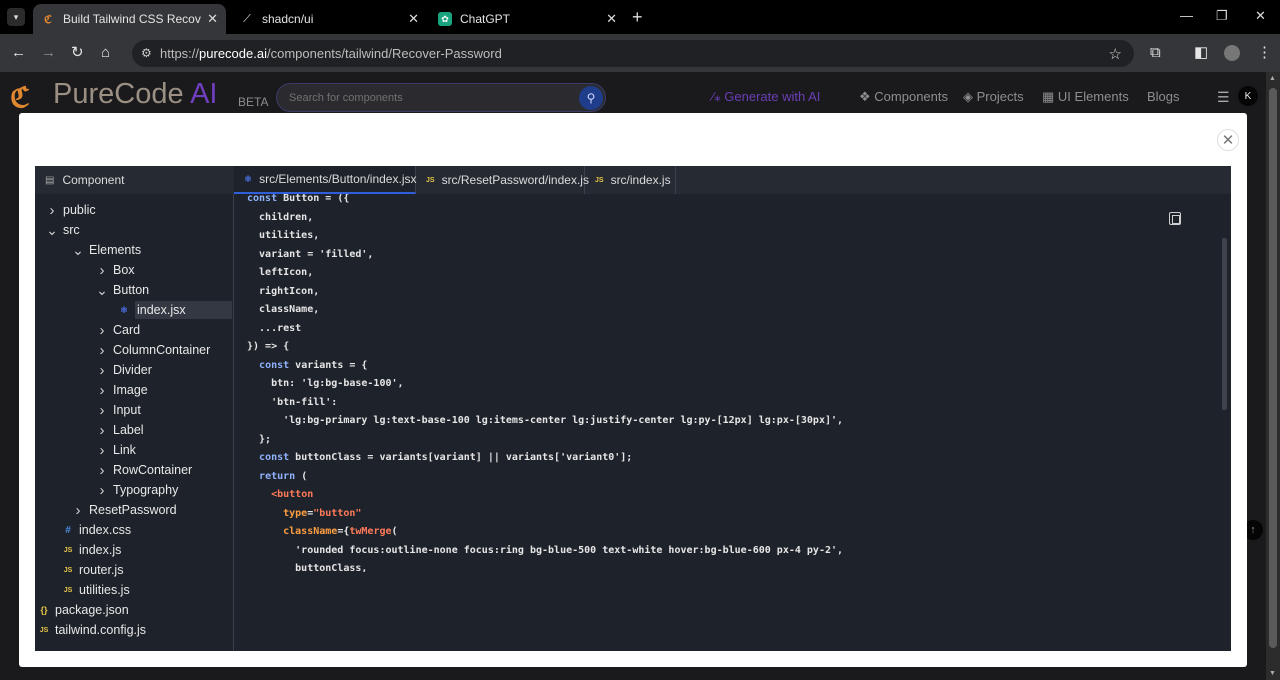 The width and height of the screenshot is (1280, 680). I want to click on browser-menu-icon: ⋮, so click(1264, 53).